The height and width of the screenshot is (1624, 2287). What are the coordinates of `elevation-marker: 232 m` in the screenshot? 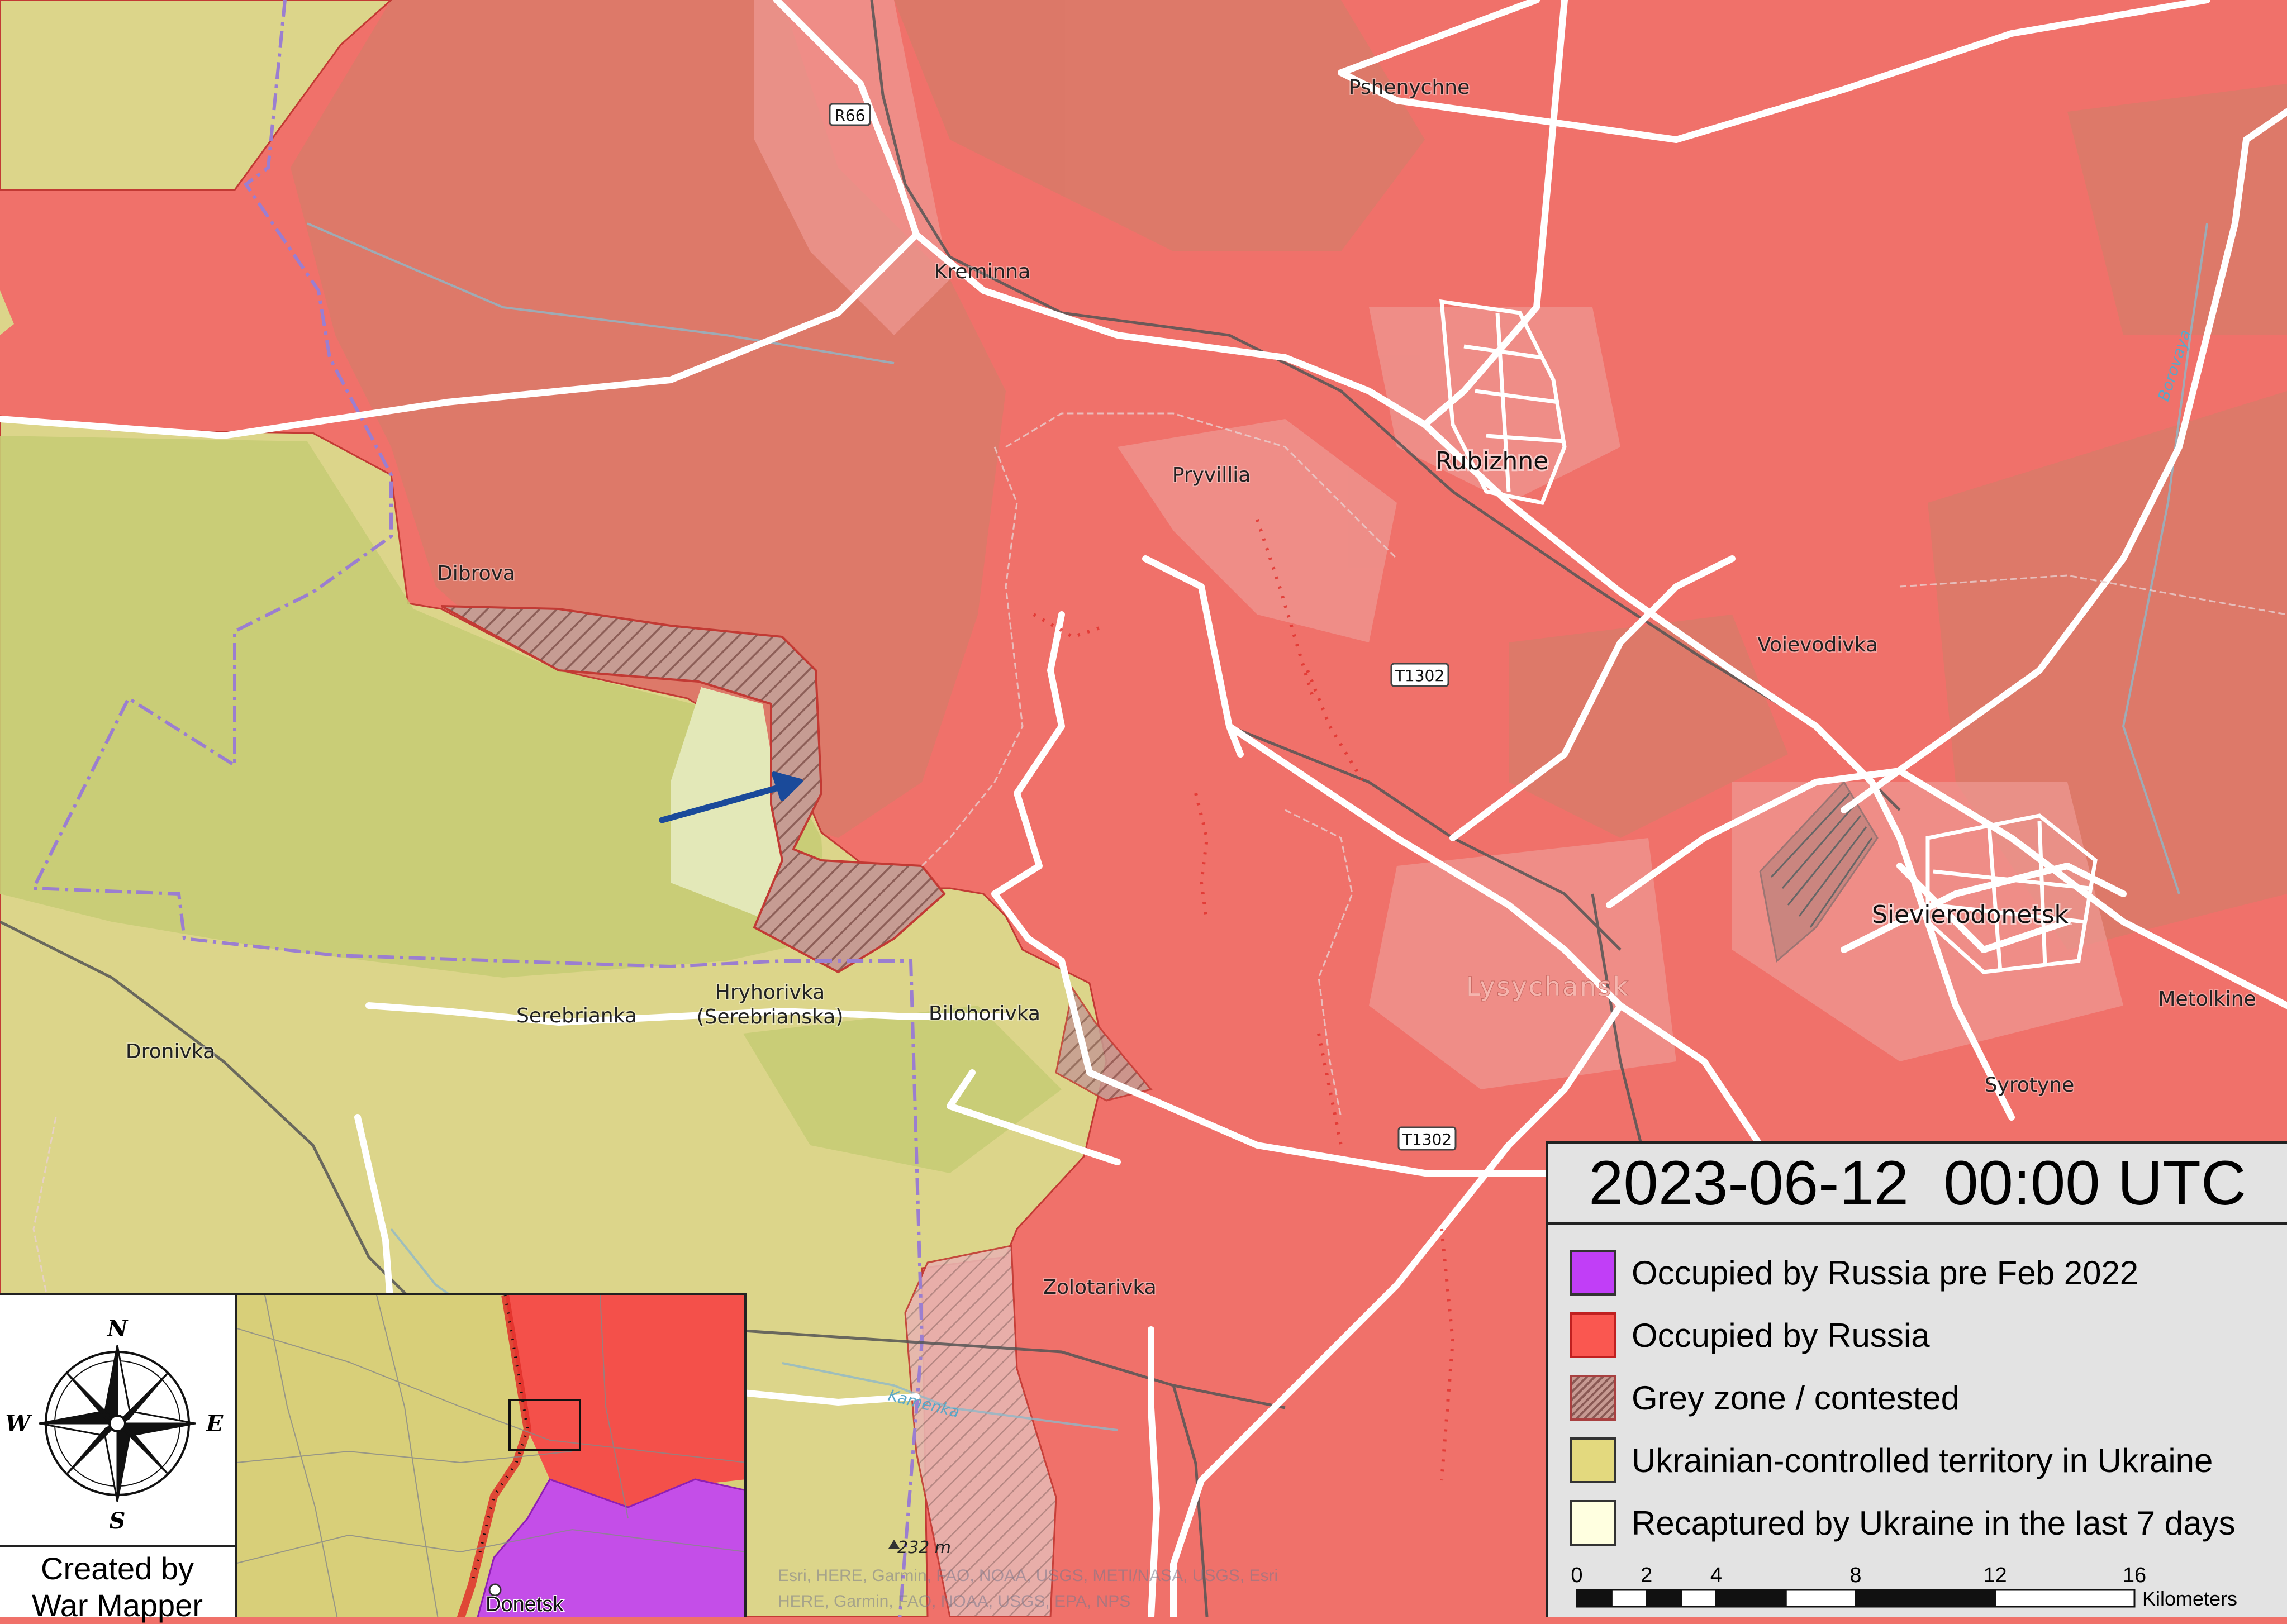 It's located at (919, 1548).